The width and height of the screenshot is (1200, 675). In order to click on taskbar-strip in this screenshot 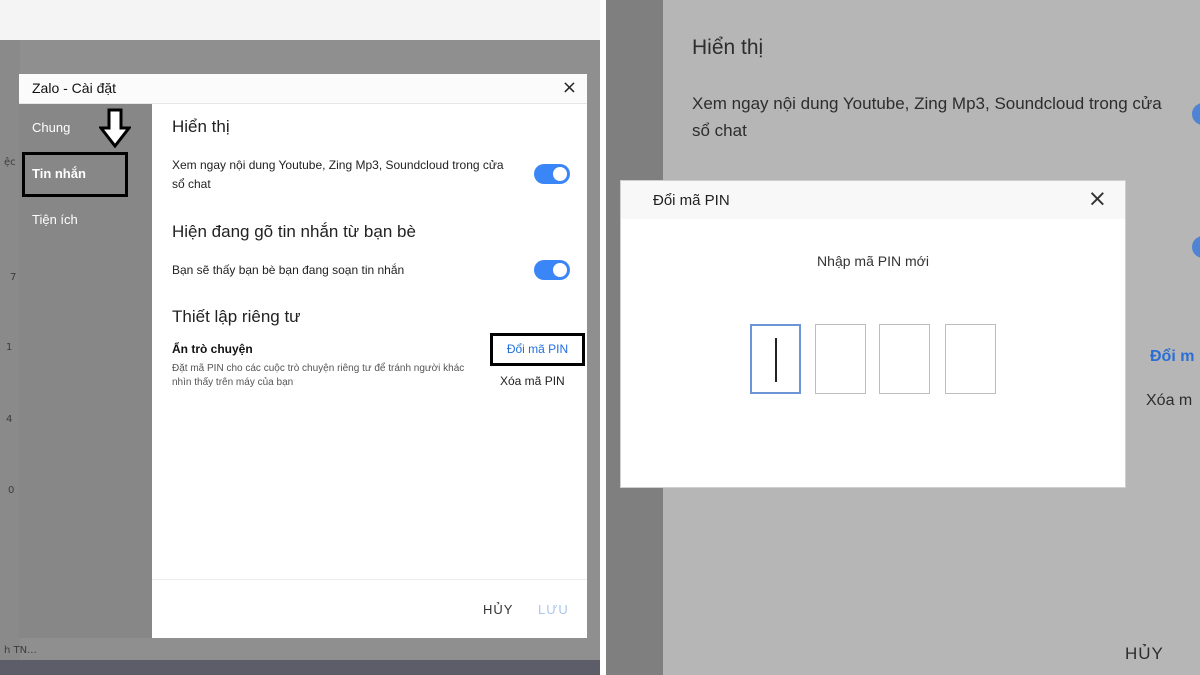, I will do `click(300, 667)`.